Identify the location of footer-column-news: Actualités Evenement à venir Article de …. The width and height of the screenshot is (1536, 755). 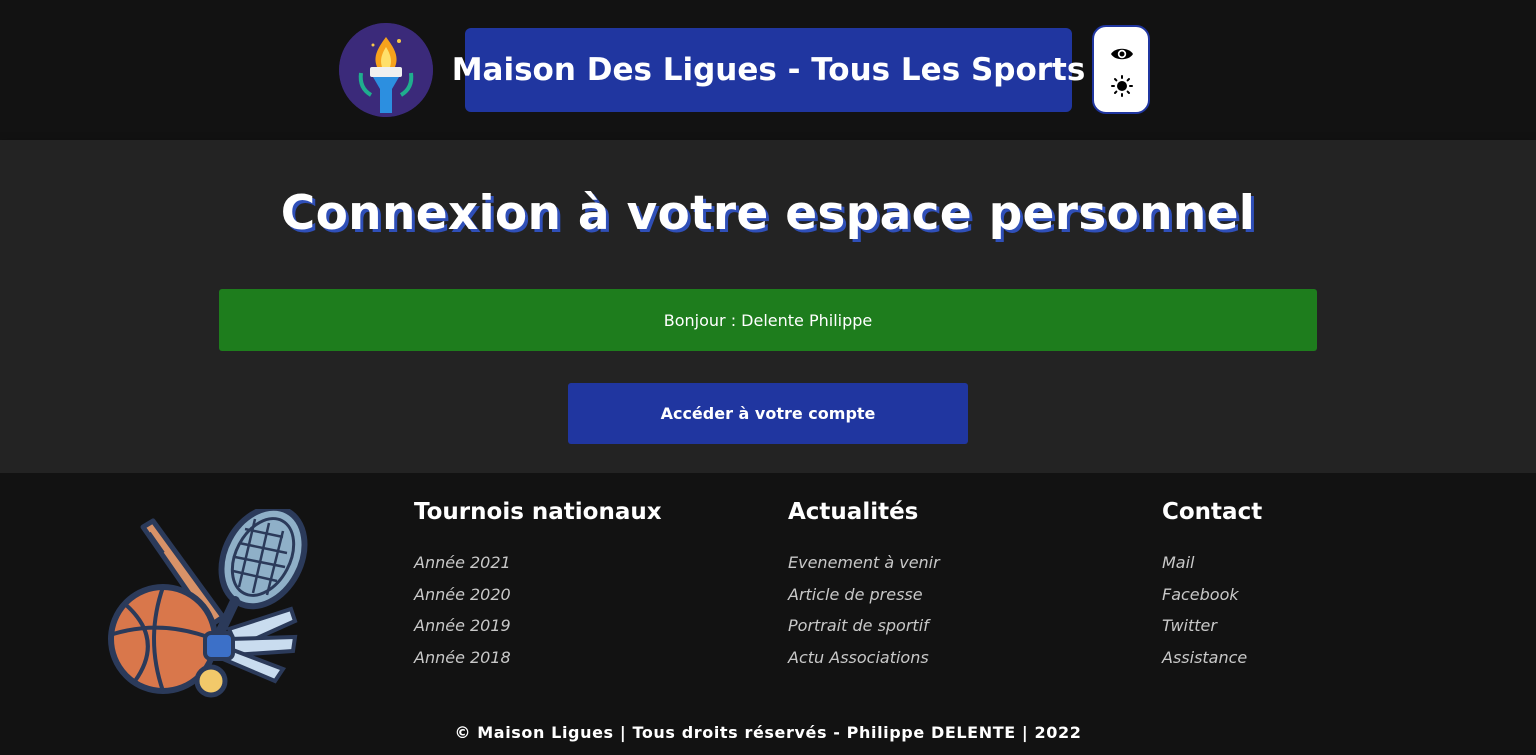
(864, 586).